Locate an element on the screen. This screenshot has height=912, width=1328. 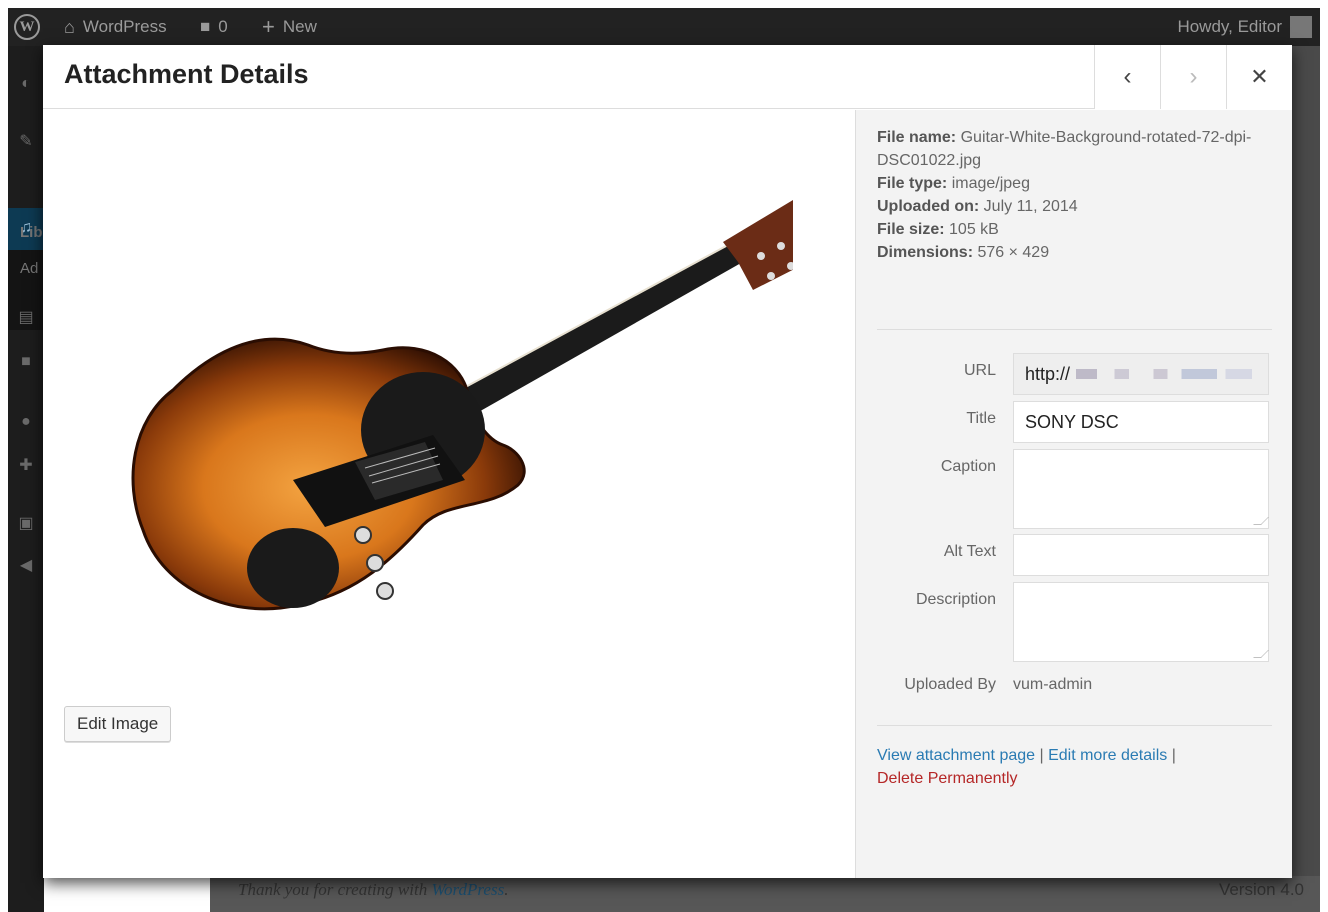
modal-header: Attachment Details ‹ › ✕ is located at coordinates (667, 77).